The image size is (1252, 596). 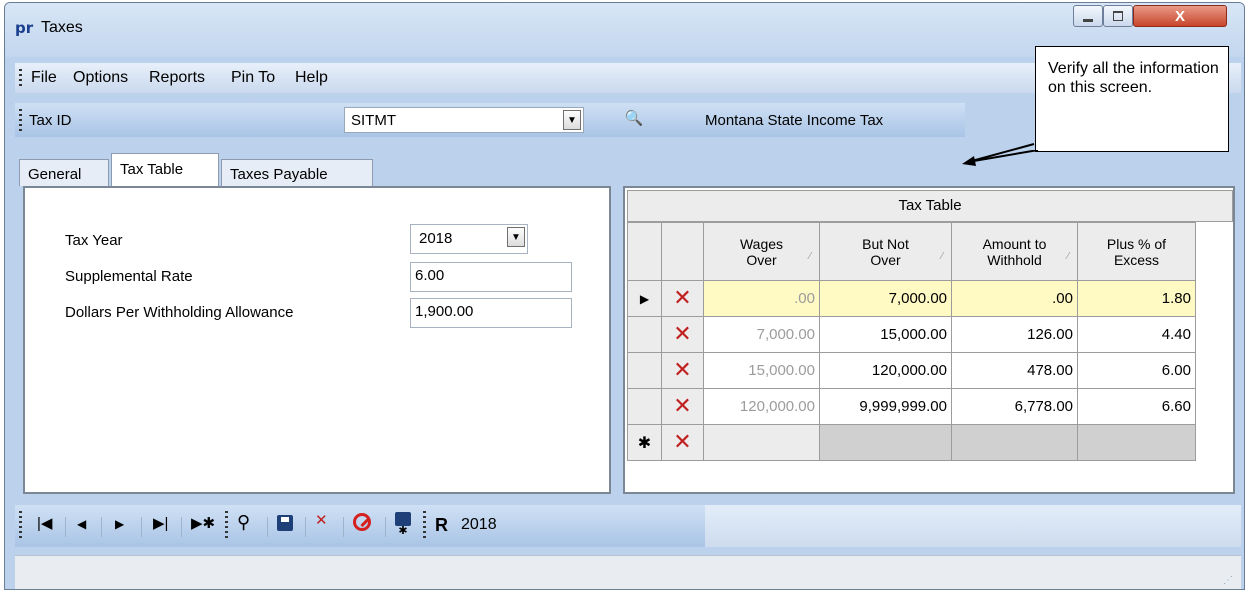 What do you see at coordinates (1136, 406) in the screenshot?
I see `plus-pct-excess-cell: 6.60` at bounding box center [1136, 406].